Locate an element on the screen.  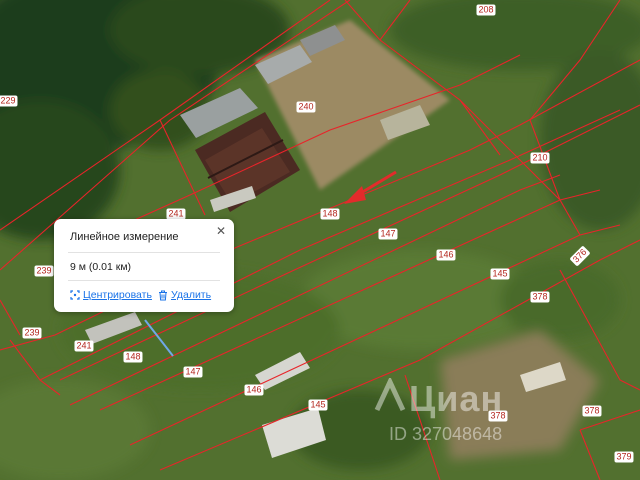
plot-label: 379 is located at coordinates (624, 457).